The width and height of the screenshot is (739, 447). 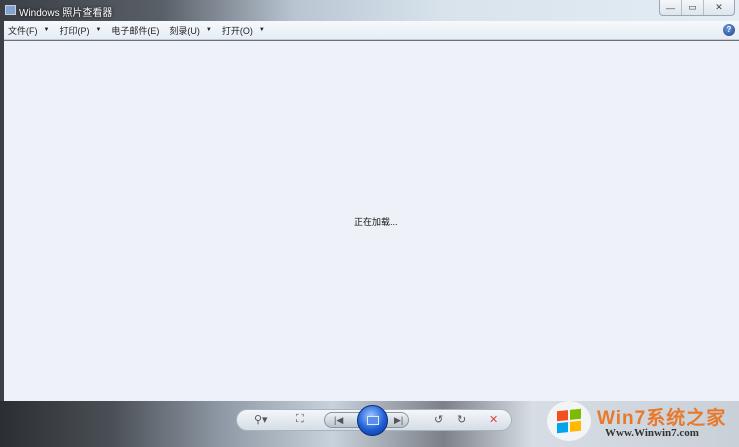 What do you see at coordinates (719, 7) in the screenshot?
I see `close-button: ✕` at bounding box center [719, 7].